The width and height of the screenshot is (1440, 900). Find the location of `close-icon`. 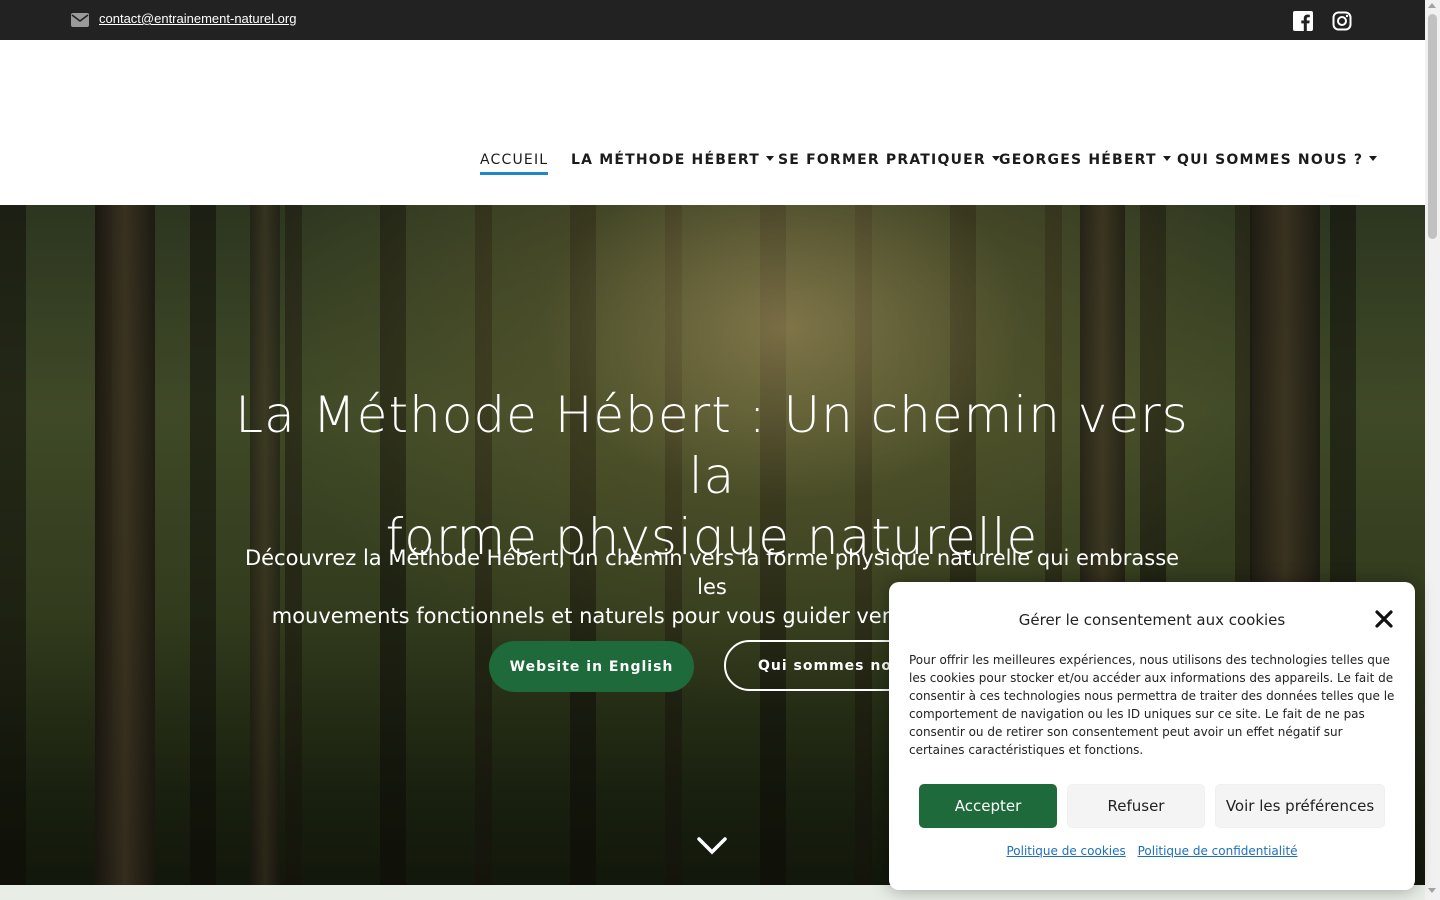

close-icon is located at coordinates (1384, 619).